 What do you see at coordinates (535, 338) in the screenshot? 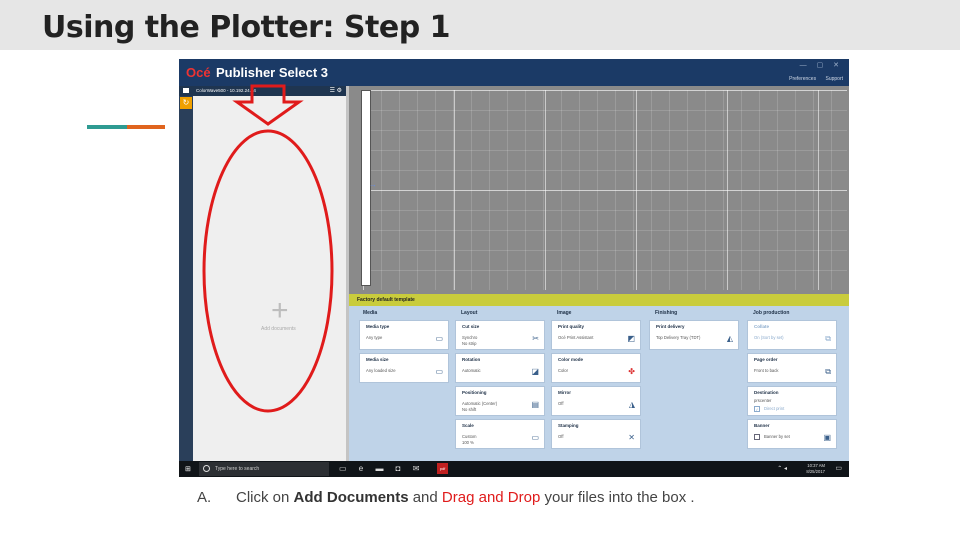
I see `cut-icon: ✂` at bounding box center [535, 338].